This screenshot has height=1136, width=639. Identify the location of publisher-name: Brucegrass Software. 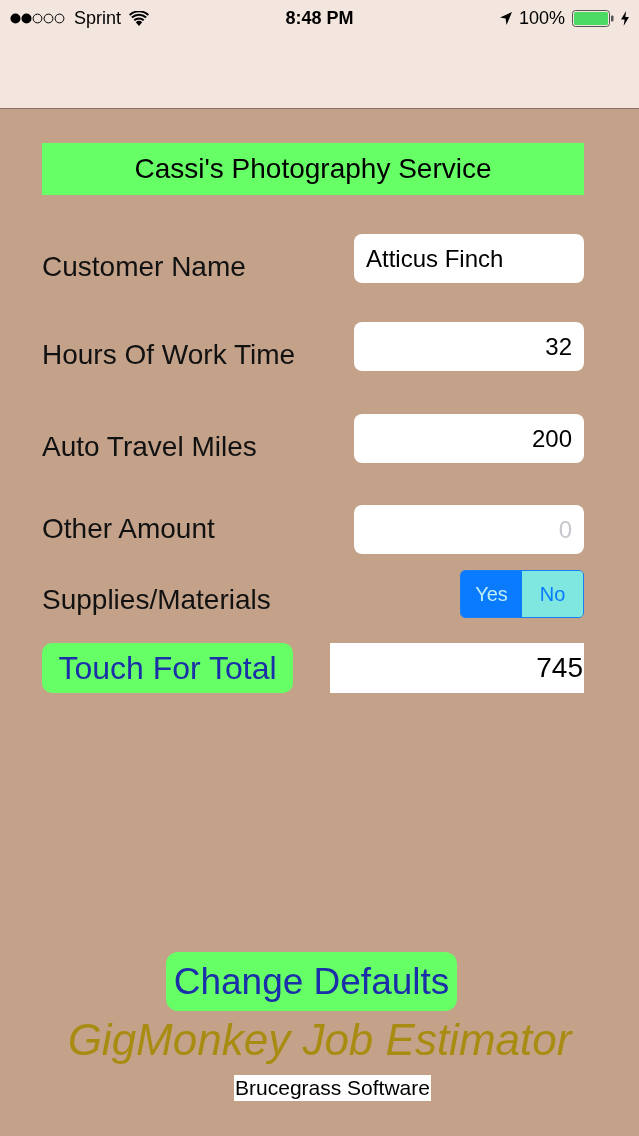
(332, 1088).